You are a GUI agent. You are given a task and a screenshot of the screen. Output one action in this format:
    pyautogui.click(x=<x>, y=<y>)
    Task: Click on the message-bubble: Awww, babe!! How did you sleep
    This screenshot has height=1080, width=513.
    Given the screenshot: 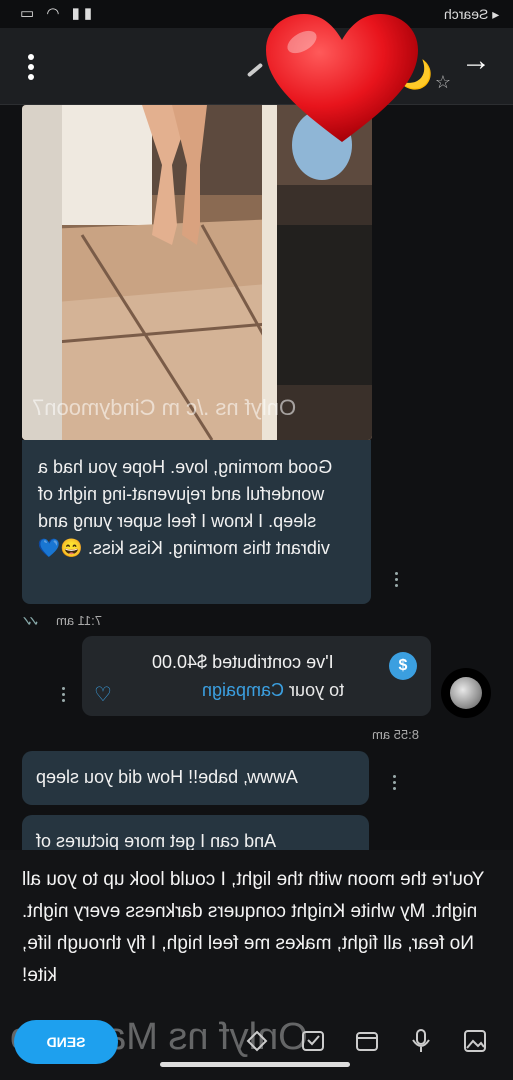 What is the action you would take?
    pyautogui.click(x=195, y=778)
    